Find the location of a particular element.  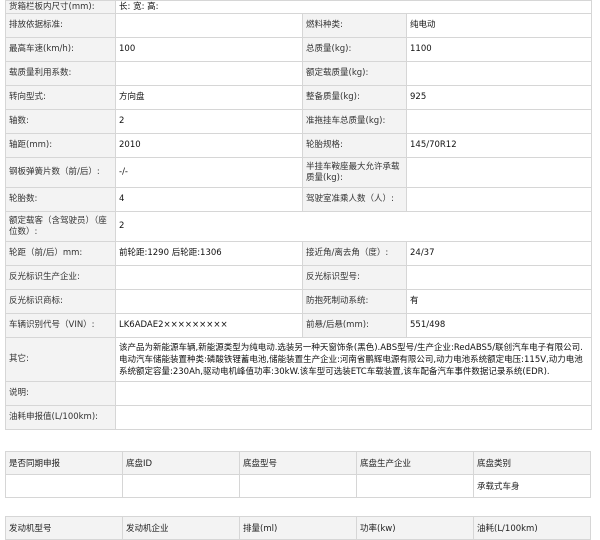

spec-row: 反光标识商标: 防抱死制动系统: 有 is located at coordinates (298, 301).